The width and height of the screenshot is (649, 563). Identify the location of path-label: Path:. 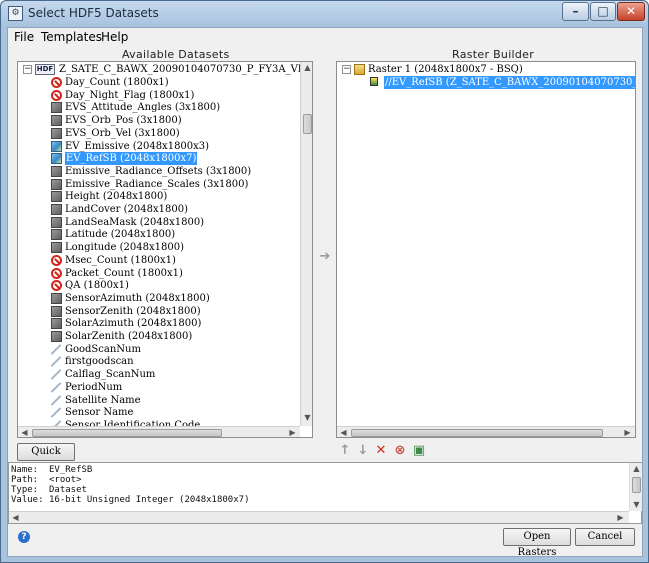
(25, 480).